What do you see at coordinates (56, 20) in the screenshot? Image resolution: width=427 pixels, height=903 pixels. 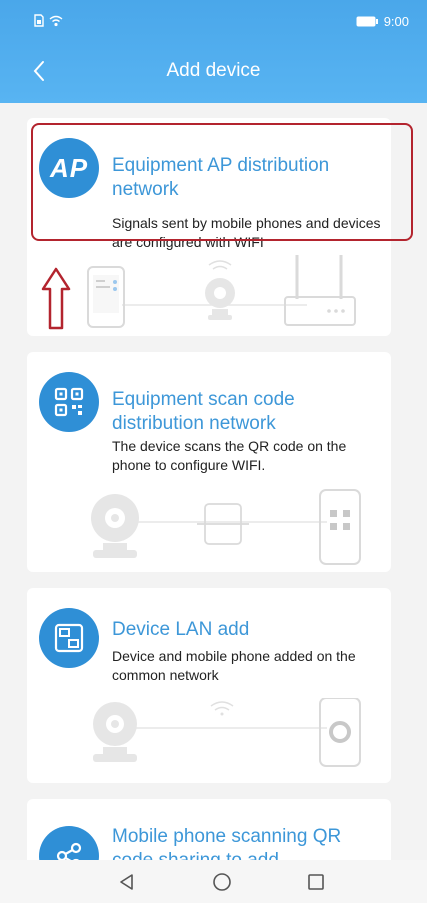 I see `wifi-status-icon` at bounding box center [56, 20].